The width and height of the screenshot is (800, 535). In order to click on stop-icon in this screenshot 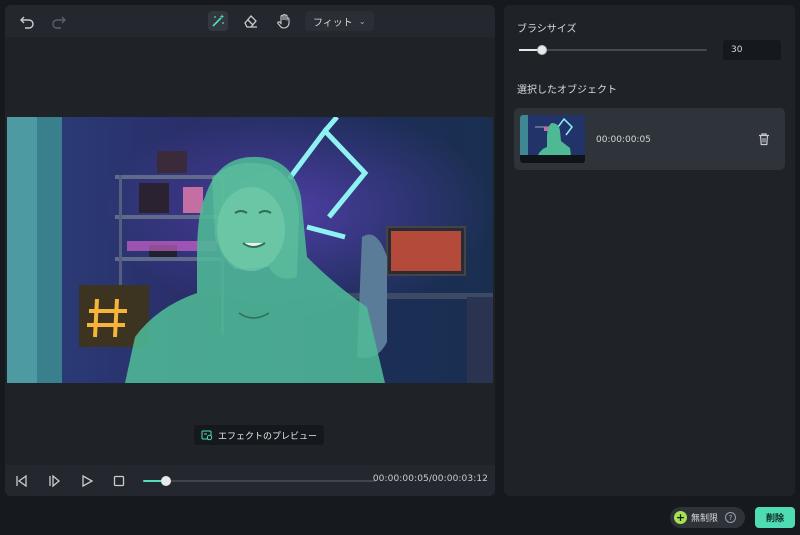, I will do `click(119, 481)`.